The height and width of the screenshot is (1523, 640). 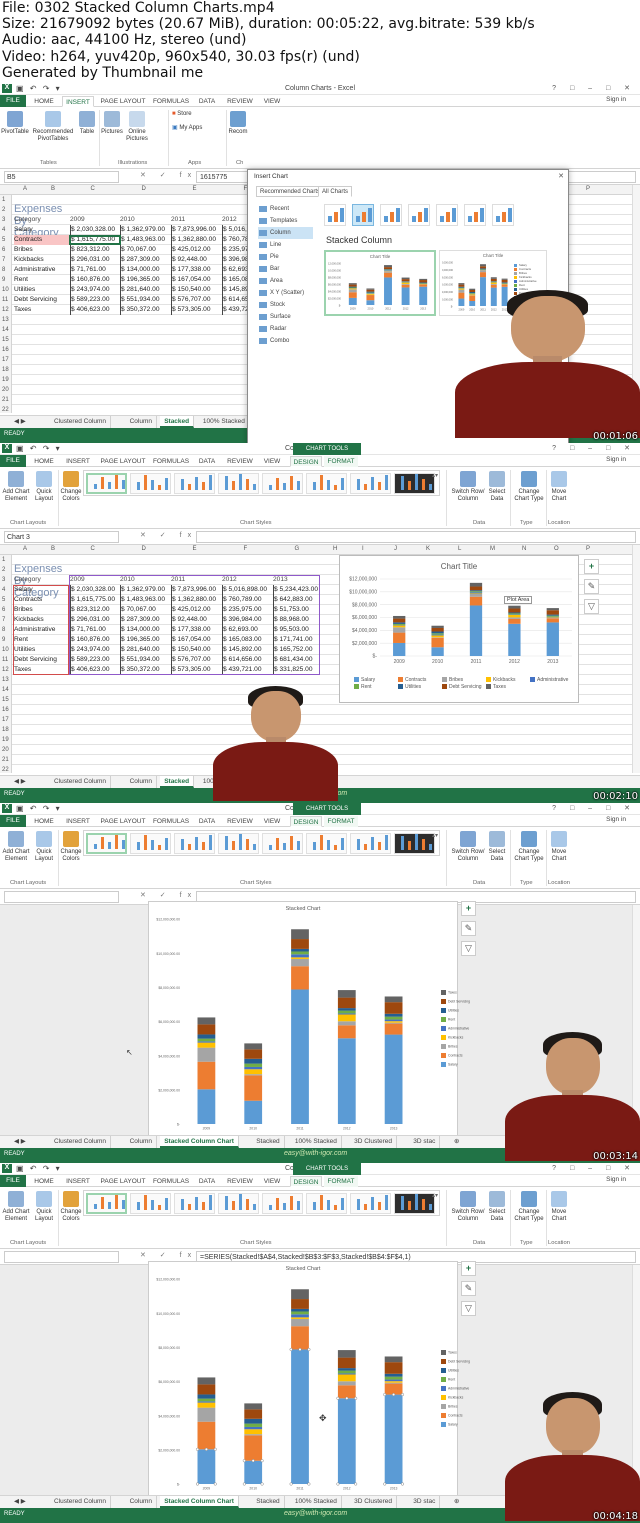 I want to click on sheet-tab: Column, so click(x=141, y=1142).